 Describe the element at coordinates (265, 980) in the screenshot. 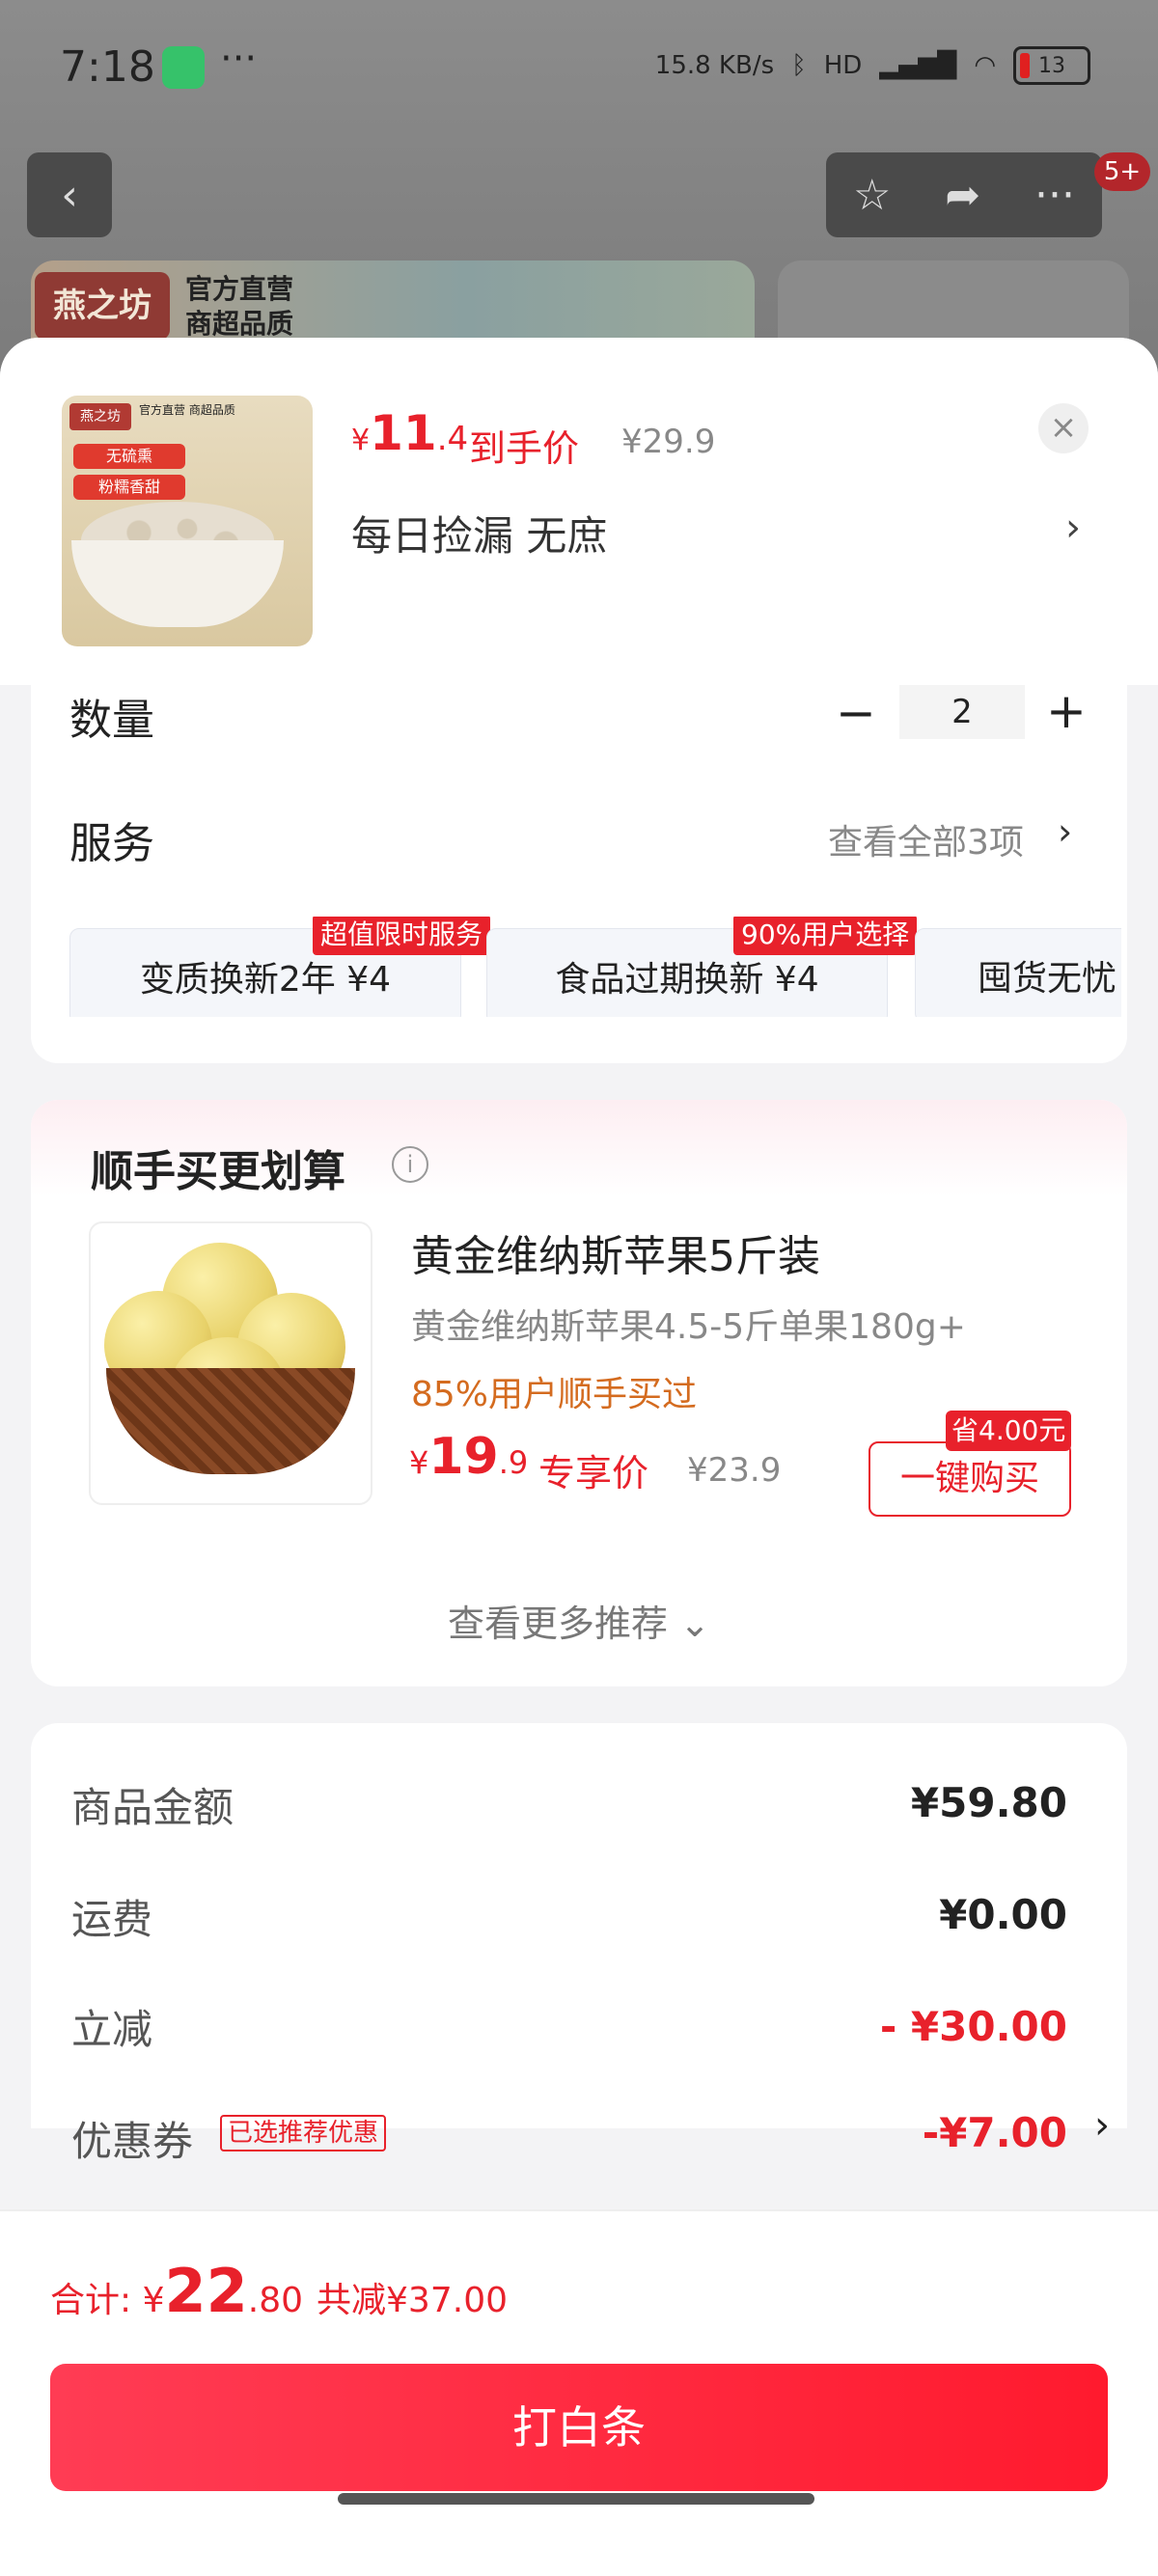

I see `service-option-label: 变质换新2年 ¥4` at that location.